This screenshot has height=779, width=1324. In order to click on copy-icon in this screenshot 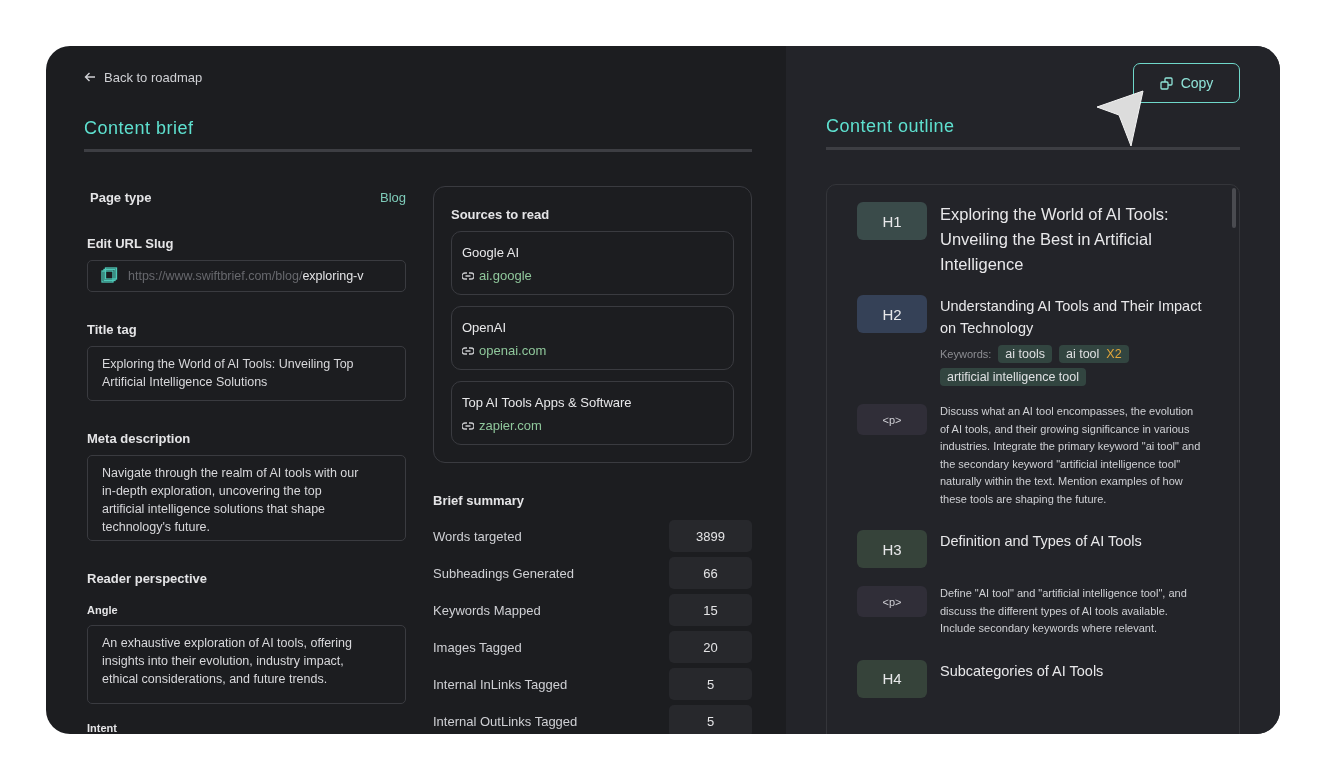, I will do `click(1166, 83)`.